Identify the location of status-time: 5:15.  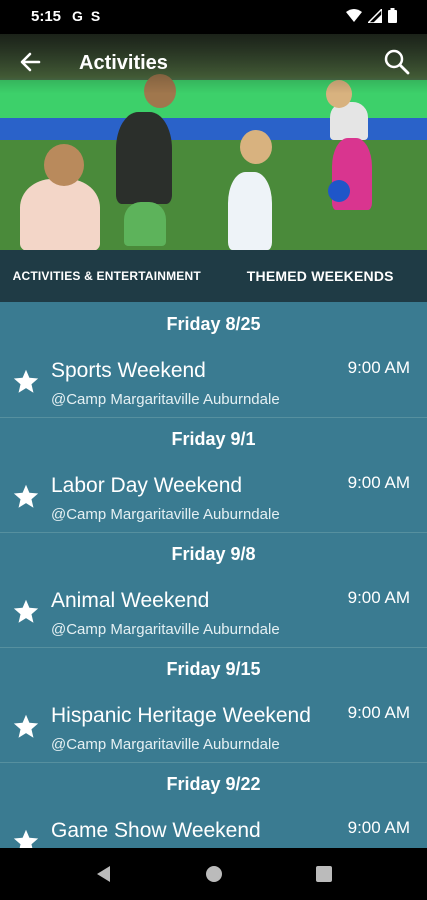
(46, 16).